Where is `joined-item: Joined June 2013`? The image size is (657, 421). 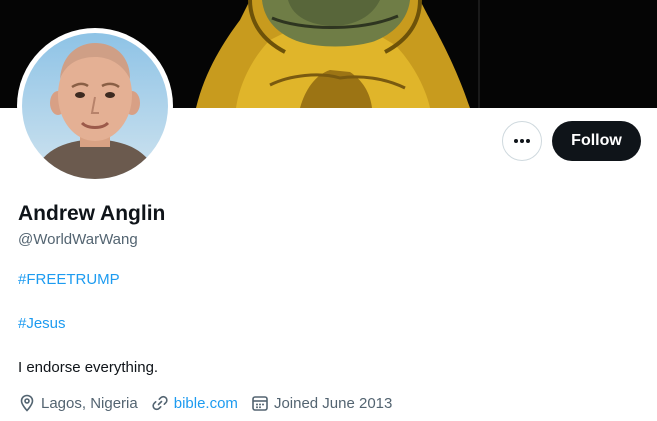 joined-item: Joined June 2013 is located at coordinates (321, 403).